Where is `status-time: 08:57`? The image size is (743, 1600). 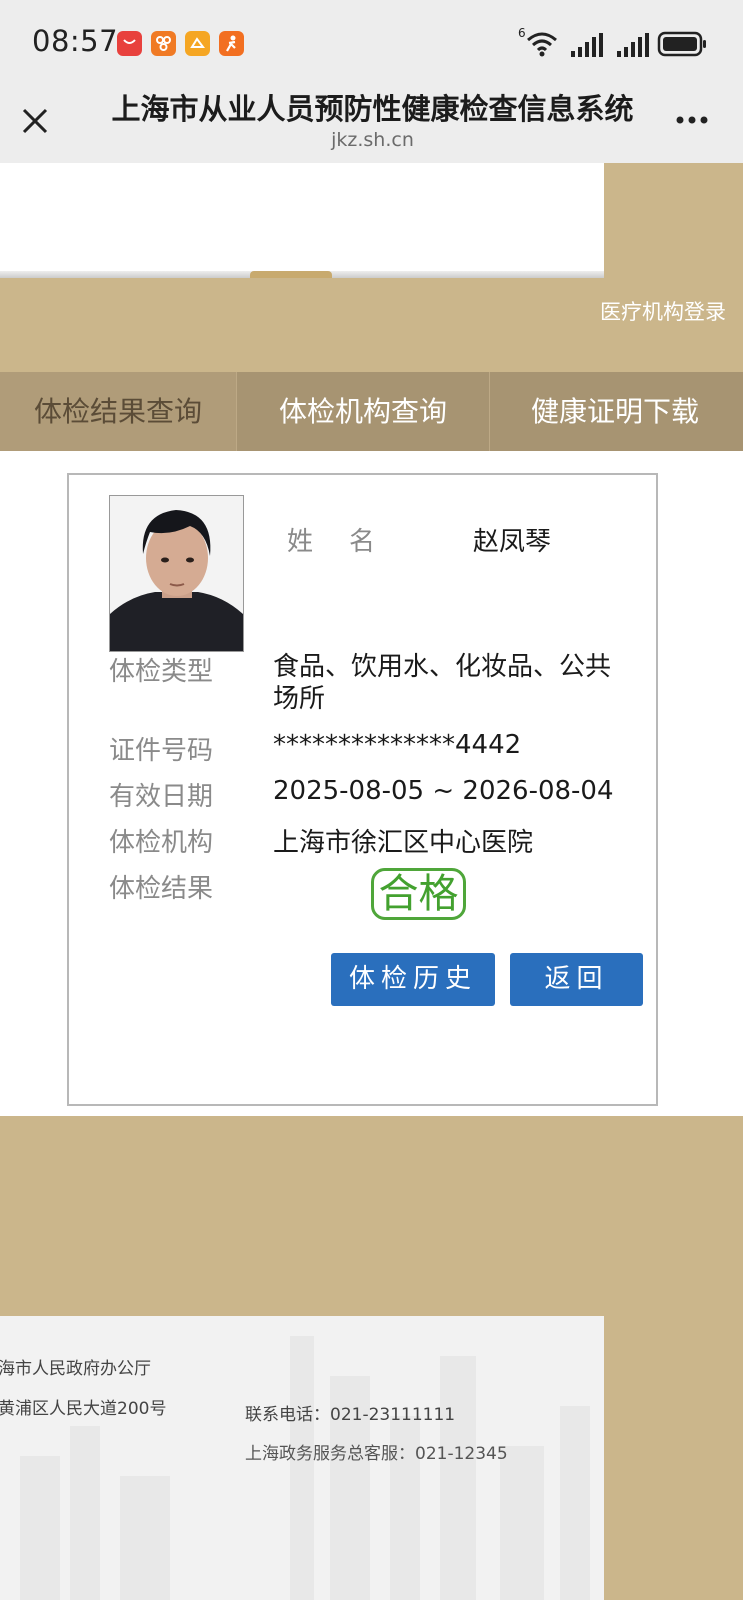 status-time: 08:57 is located at coordinates (75, 41).